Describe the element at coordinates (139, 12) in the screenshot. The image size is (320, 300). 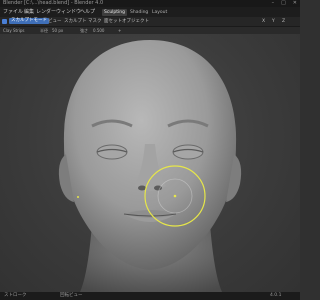
I see `tab-shading: Shading` at that location.